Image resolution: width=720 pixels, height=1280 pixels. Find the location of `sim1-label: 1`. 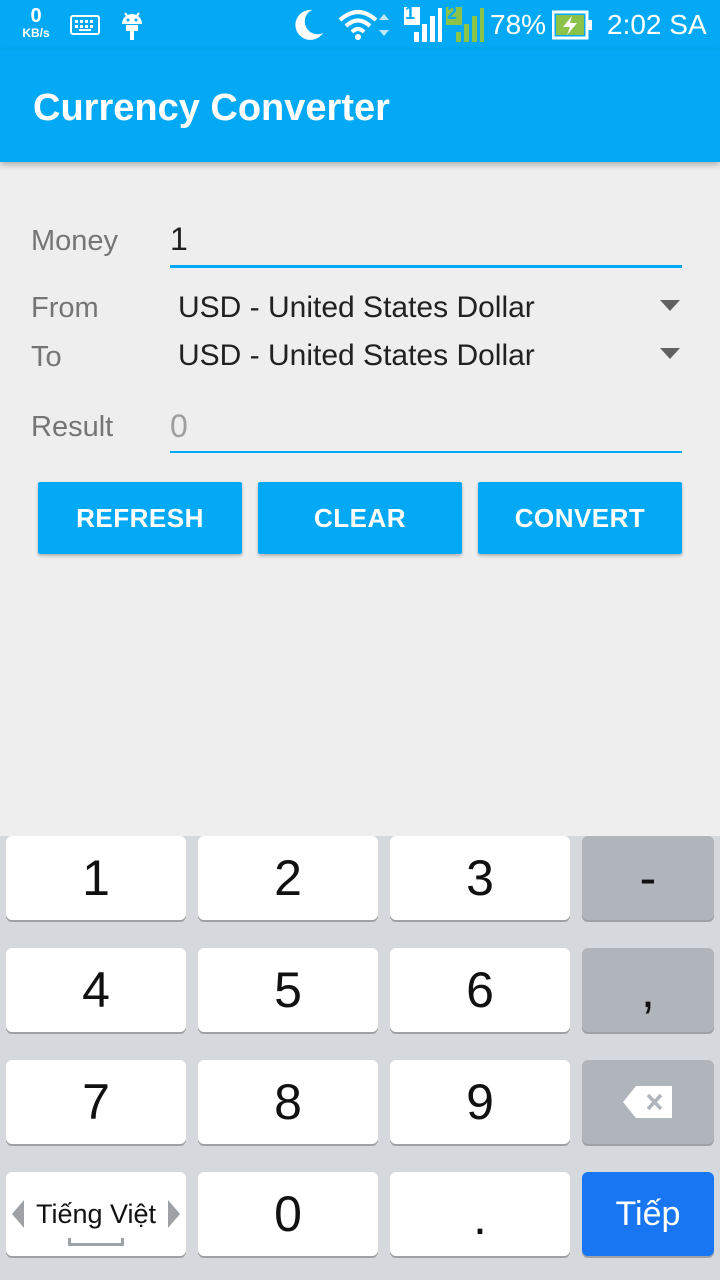

sim1-label: 1 is located at coordinates (410, 13).